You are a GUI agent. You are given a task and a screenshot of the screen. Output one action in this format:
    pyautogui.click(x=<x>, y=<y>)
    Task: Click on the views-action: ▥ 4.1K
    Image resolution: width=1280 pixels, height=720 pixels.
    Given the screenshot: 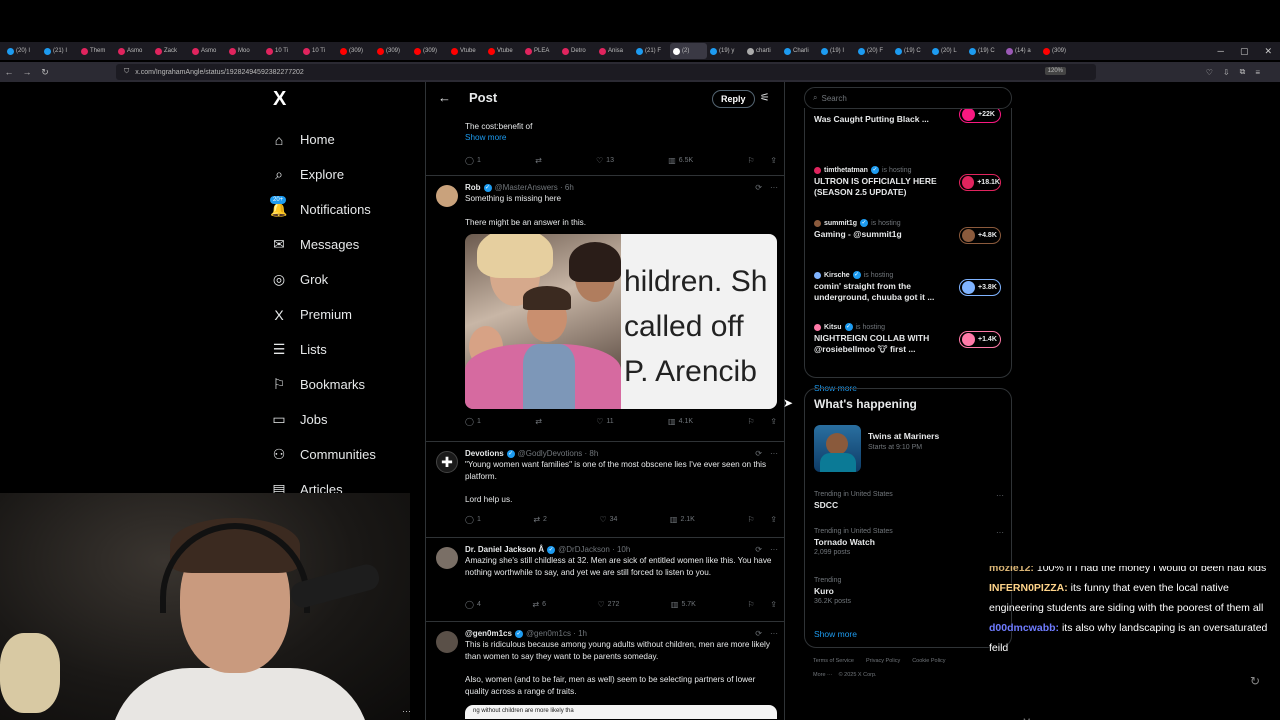 What is the action you would take?
    pyautogui.click(x=680, y=421)
    